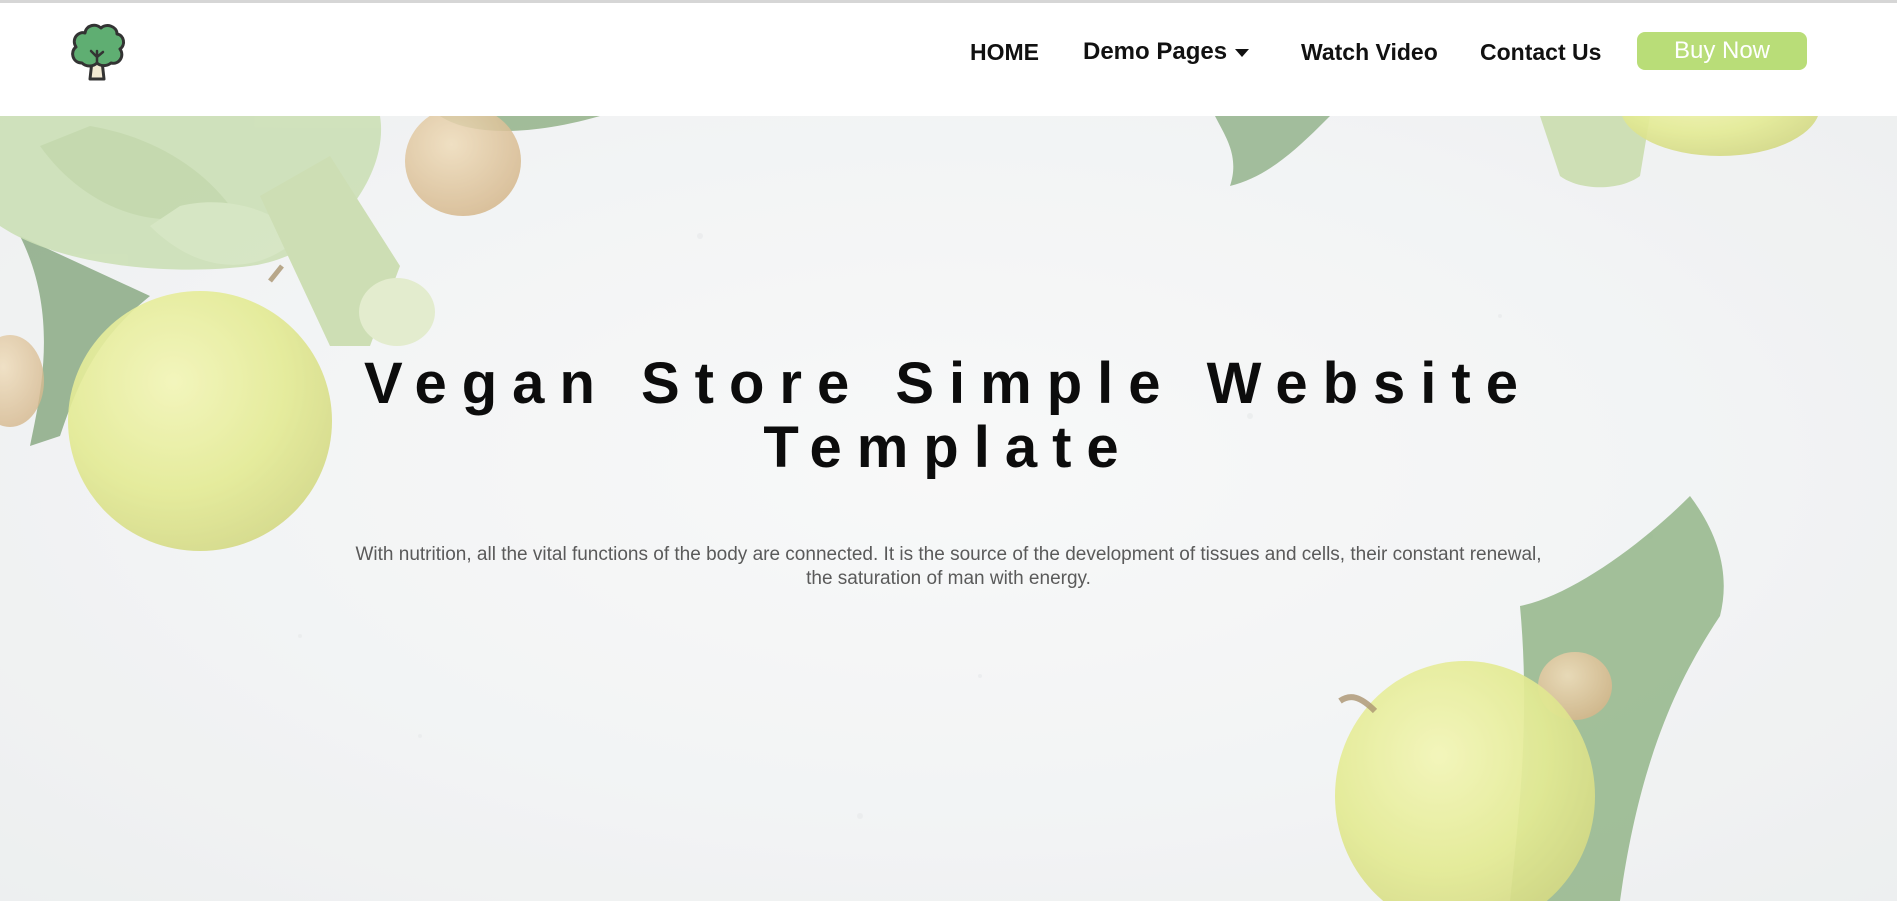 This screenshot has width=1897, height=901. I want to click on caret-down-icon, so click(1242, 53).